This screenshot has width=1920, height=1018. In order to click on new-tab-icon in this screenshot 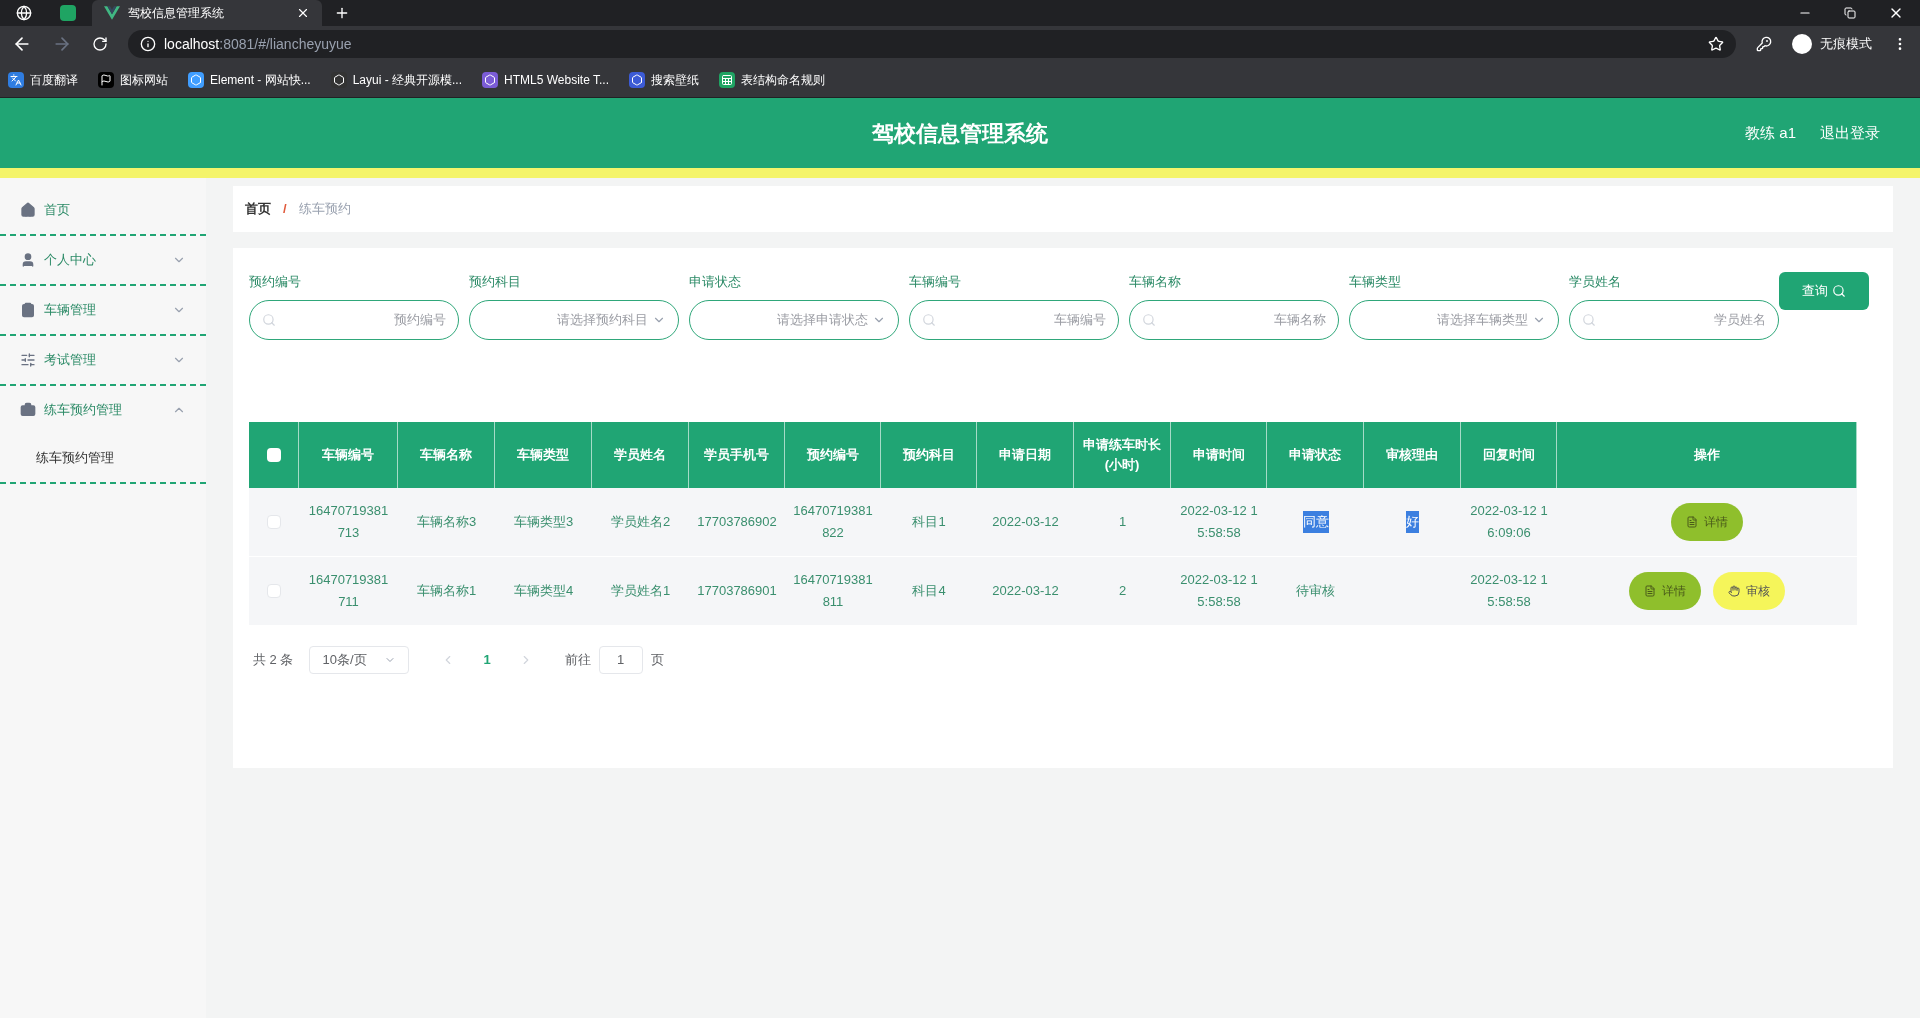, I will do `click(342, 13)`.